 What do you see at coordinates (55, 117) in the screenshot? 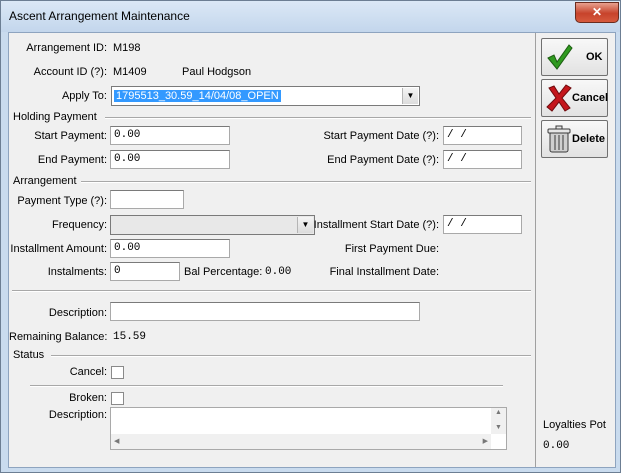
I see `holding-payment-title: Holding Payment` at bounding box center [55, 117].